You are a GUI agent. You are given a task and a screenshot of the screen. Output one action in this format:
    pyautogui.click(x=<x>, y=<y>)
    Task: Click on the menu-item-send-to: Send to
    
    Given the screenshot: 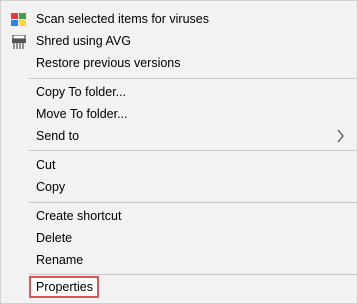 What is the action you would take?
    pyautogui.click(x=179, y=136)
    